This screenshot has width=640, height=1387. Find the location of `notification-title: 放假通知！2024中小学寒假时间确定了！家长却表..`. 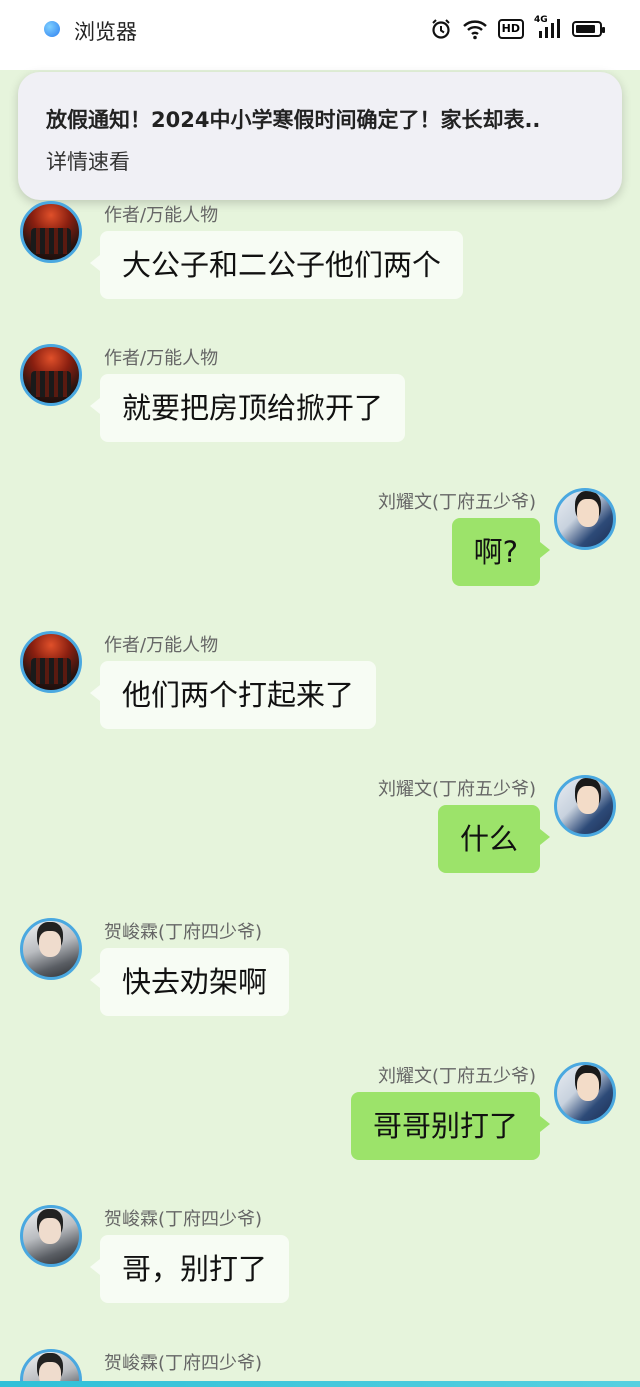

notification-title: 放假通知！2024中小学寒假时间确定了！家长却表.. is located at coordinates (293, 120).